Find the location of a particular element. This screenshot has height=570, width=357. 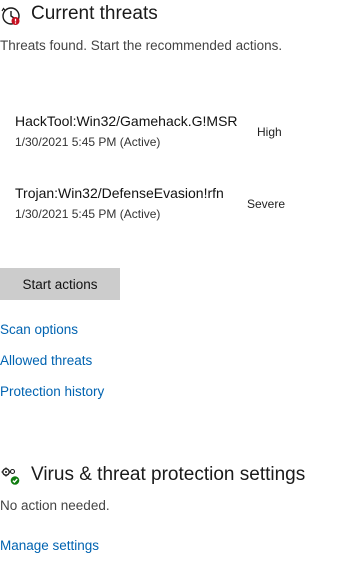

current-threats-title: Current threats is located at coordinates (94, 13).